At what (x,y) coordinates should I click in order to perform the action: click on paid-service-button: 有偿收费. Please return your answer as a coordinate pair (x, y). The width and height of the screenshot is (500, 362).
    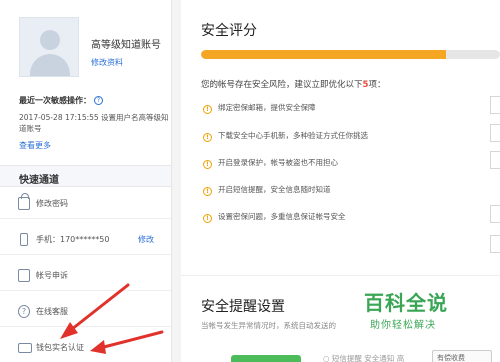
    Looking at the image, I should click on (462, 356).